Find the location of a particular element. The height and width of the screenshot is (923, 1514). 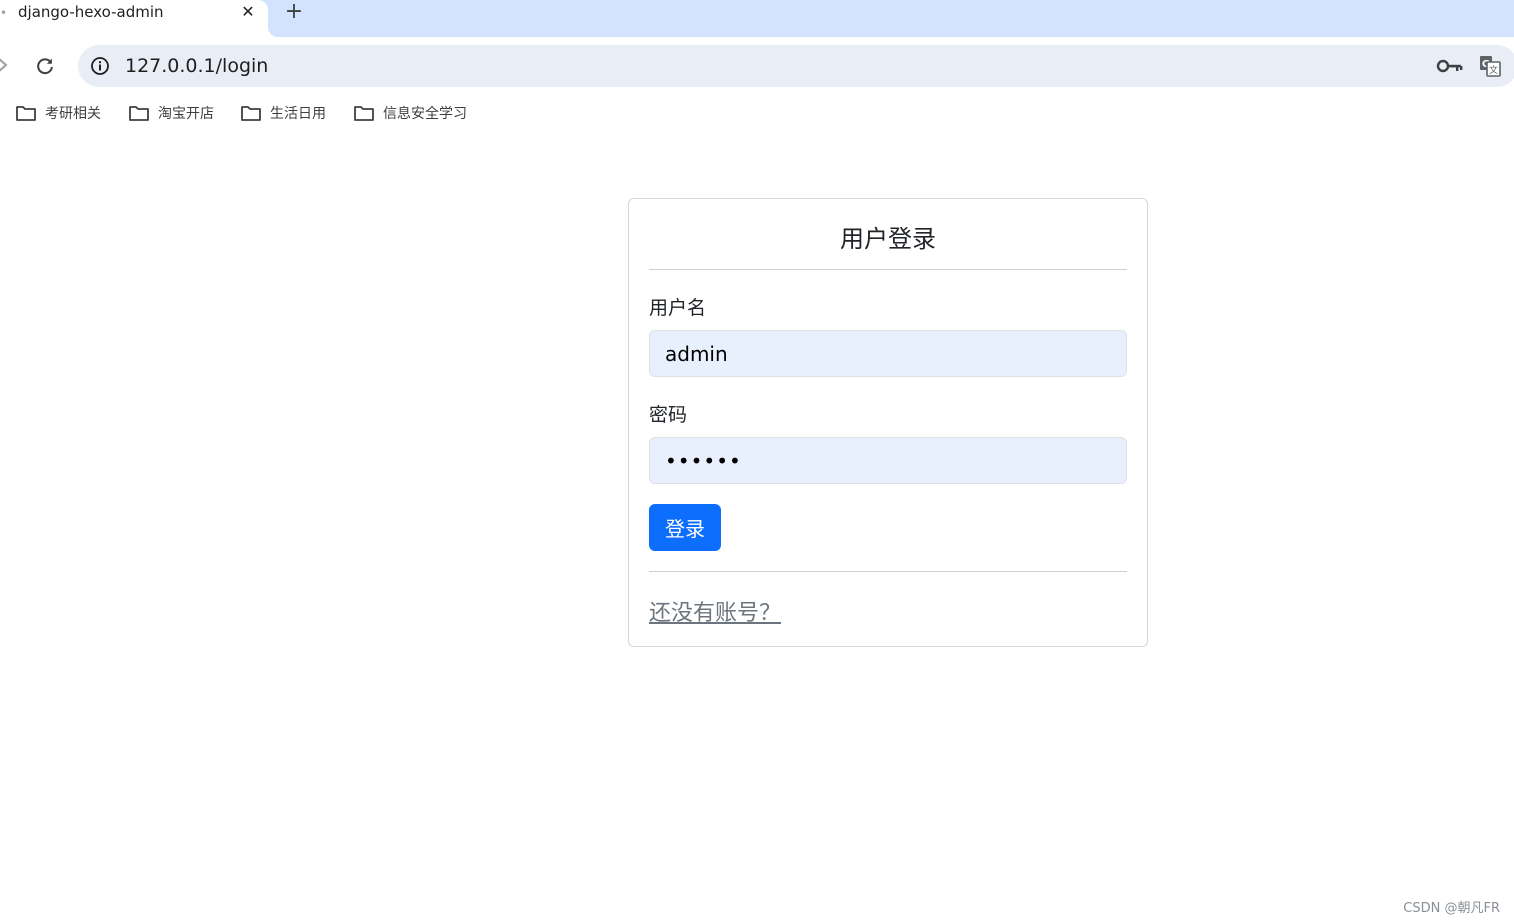

bookmark-folder-taobao: 淘宝开店 is located at coordinates (171, 113).